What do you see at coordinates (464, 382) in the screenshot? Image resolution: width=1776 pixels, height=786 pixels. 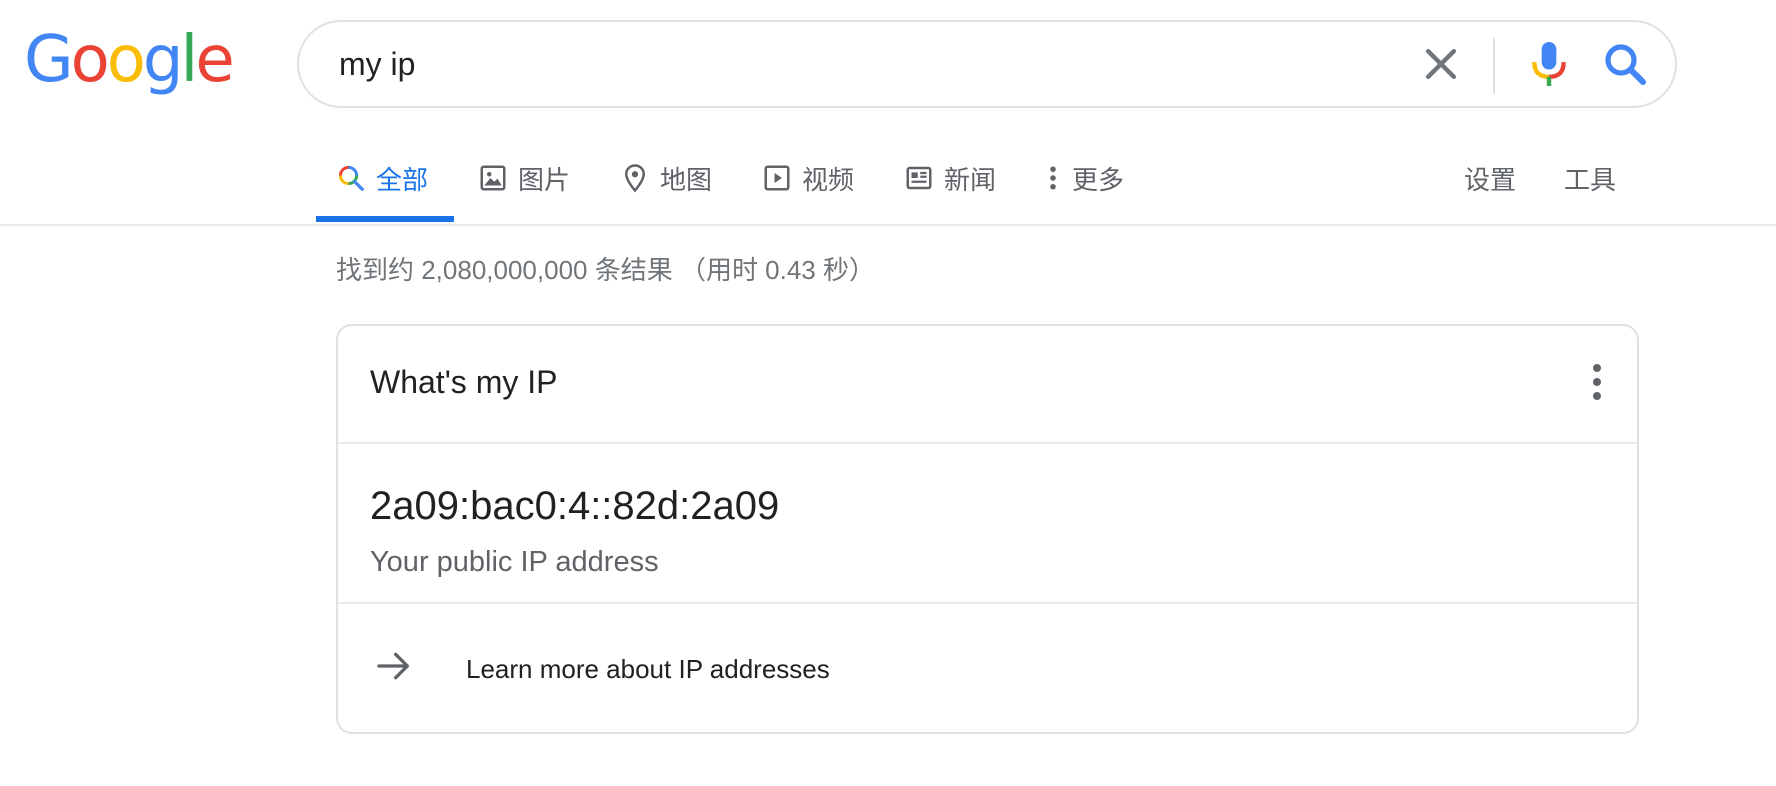 I see `card-title: What's my IP` at bounding box center [464, 382].